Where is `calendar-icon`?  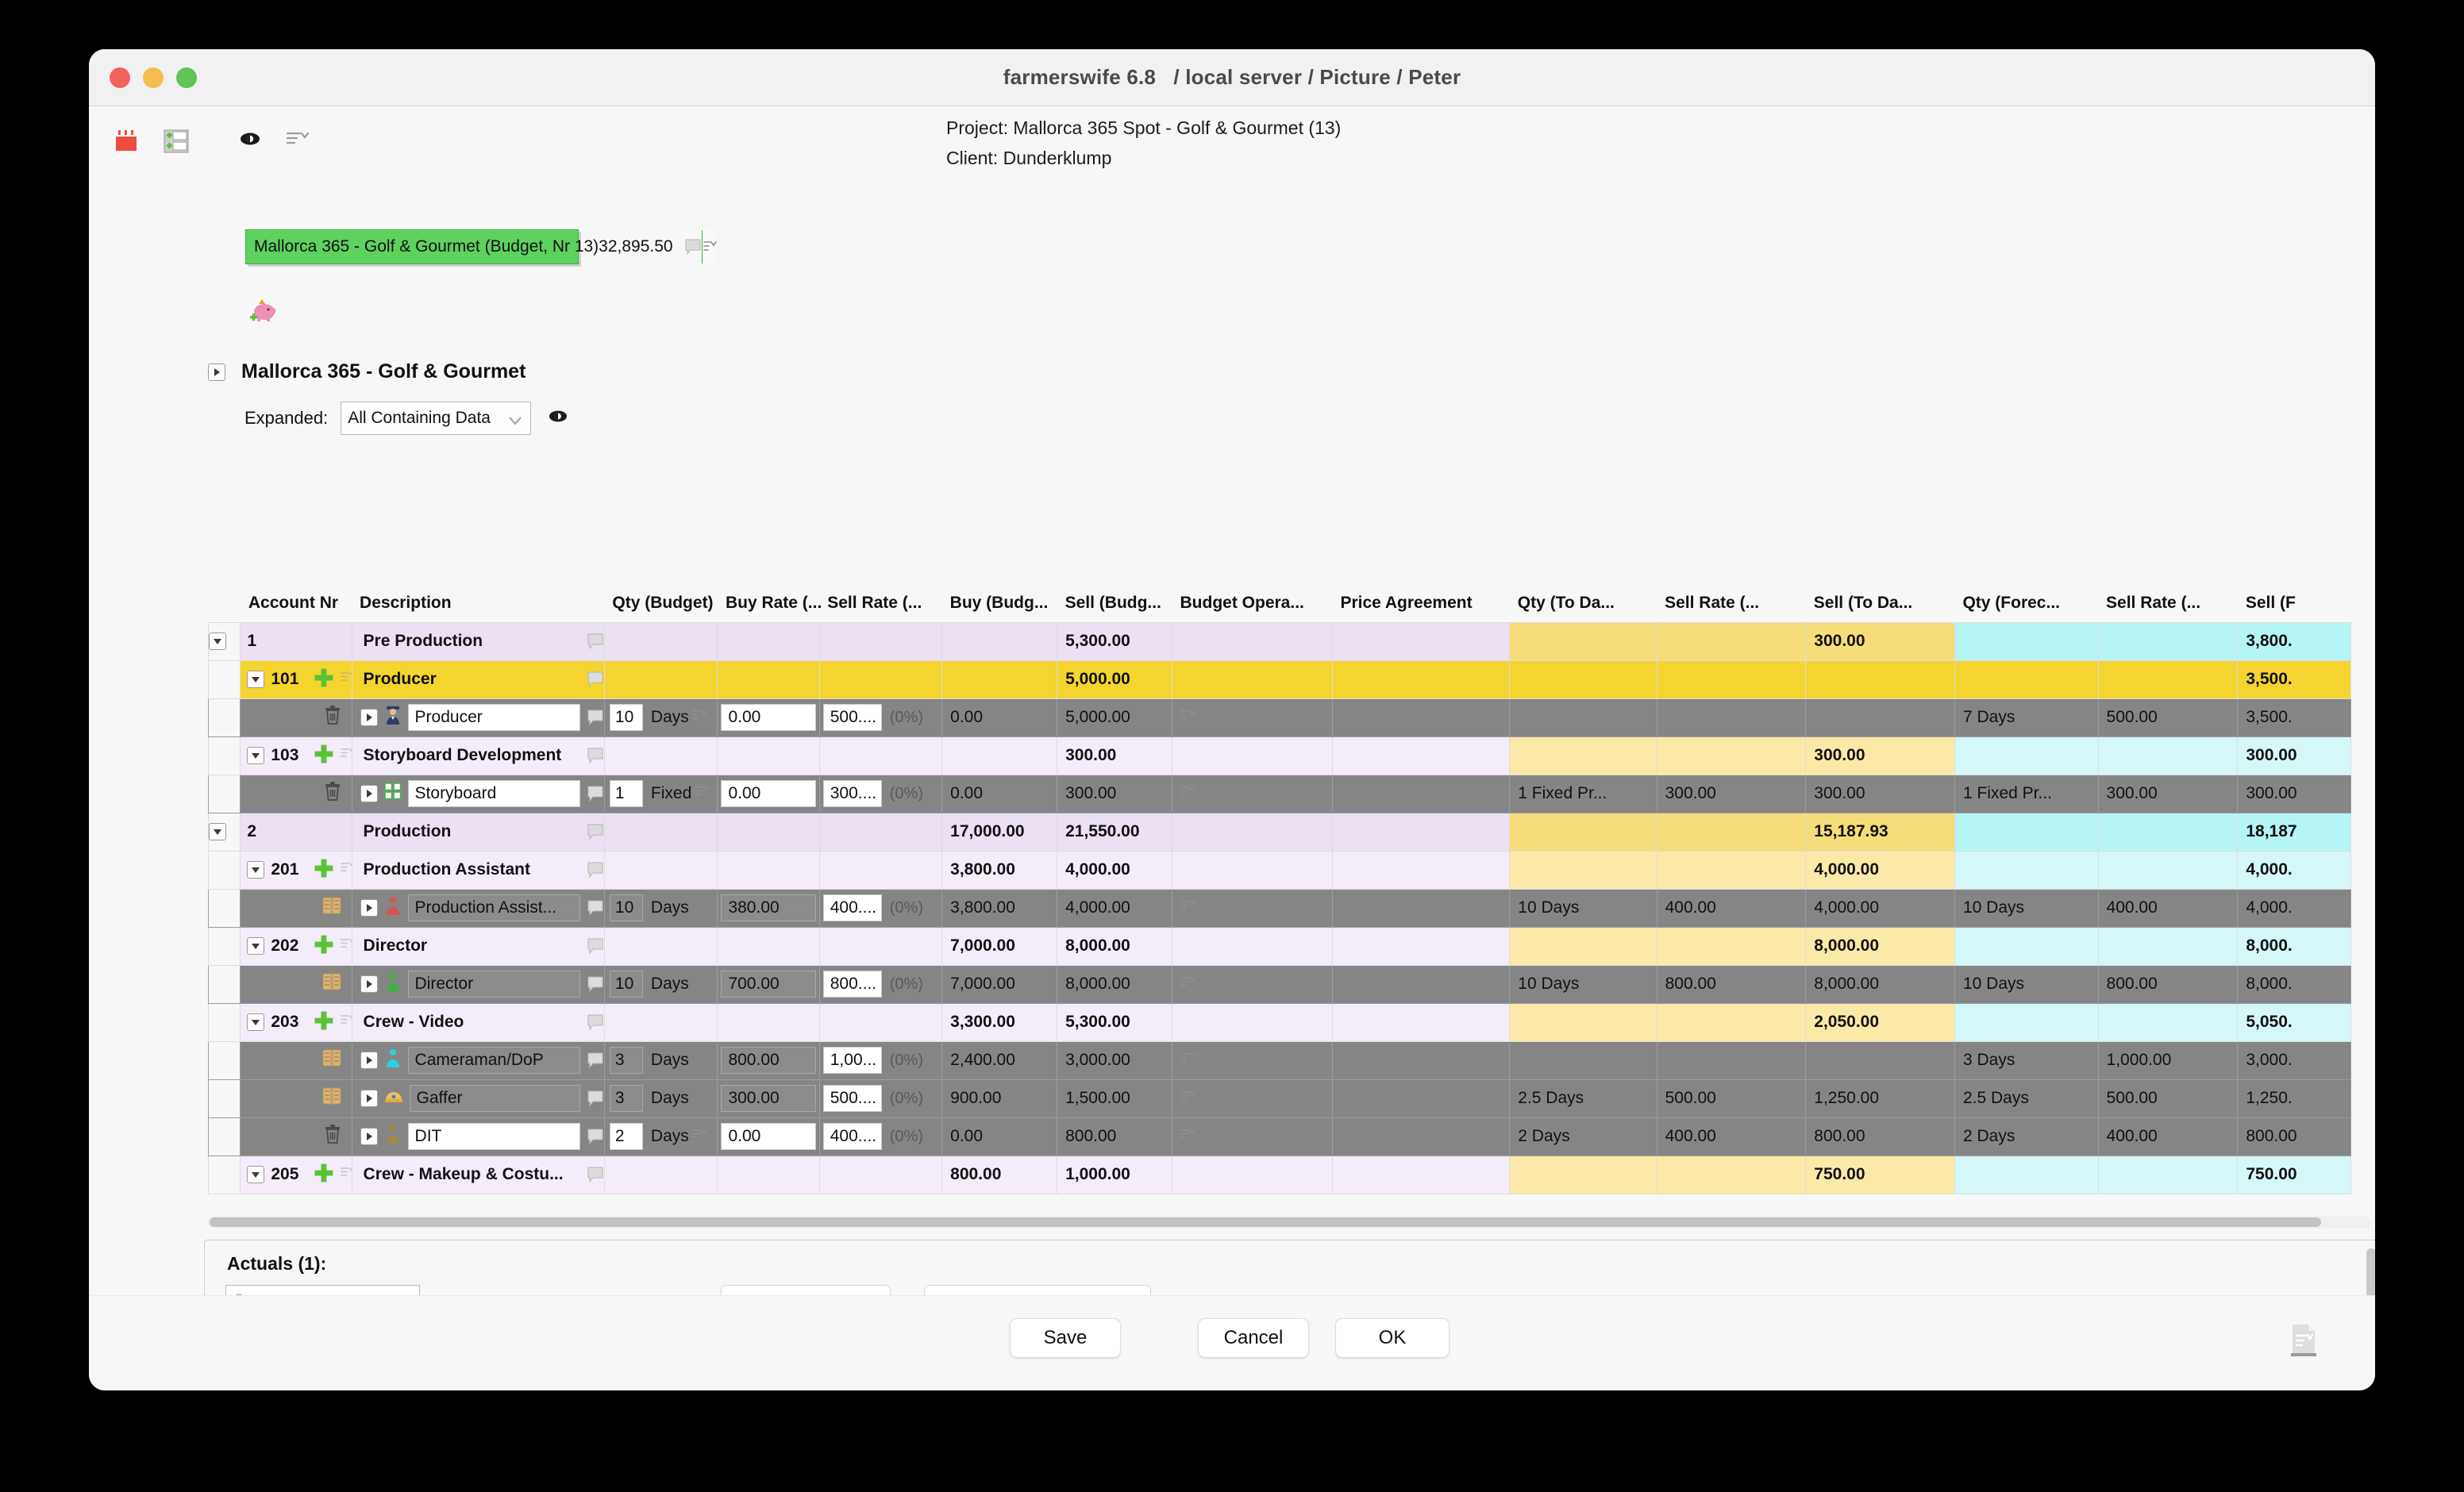
calendar-icon is located at coordinates (126, 142).